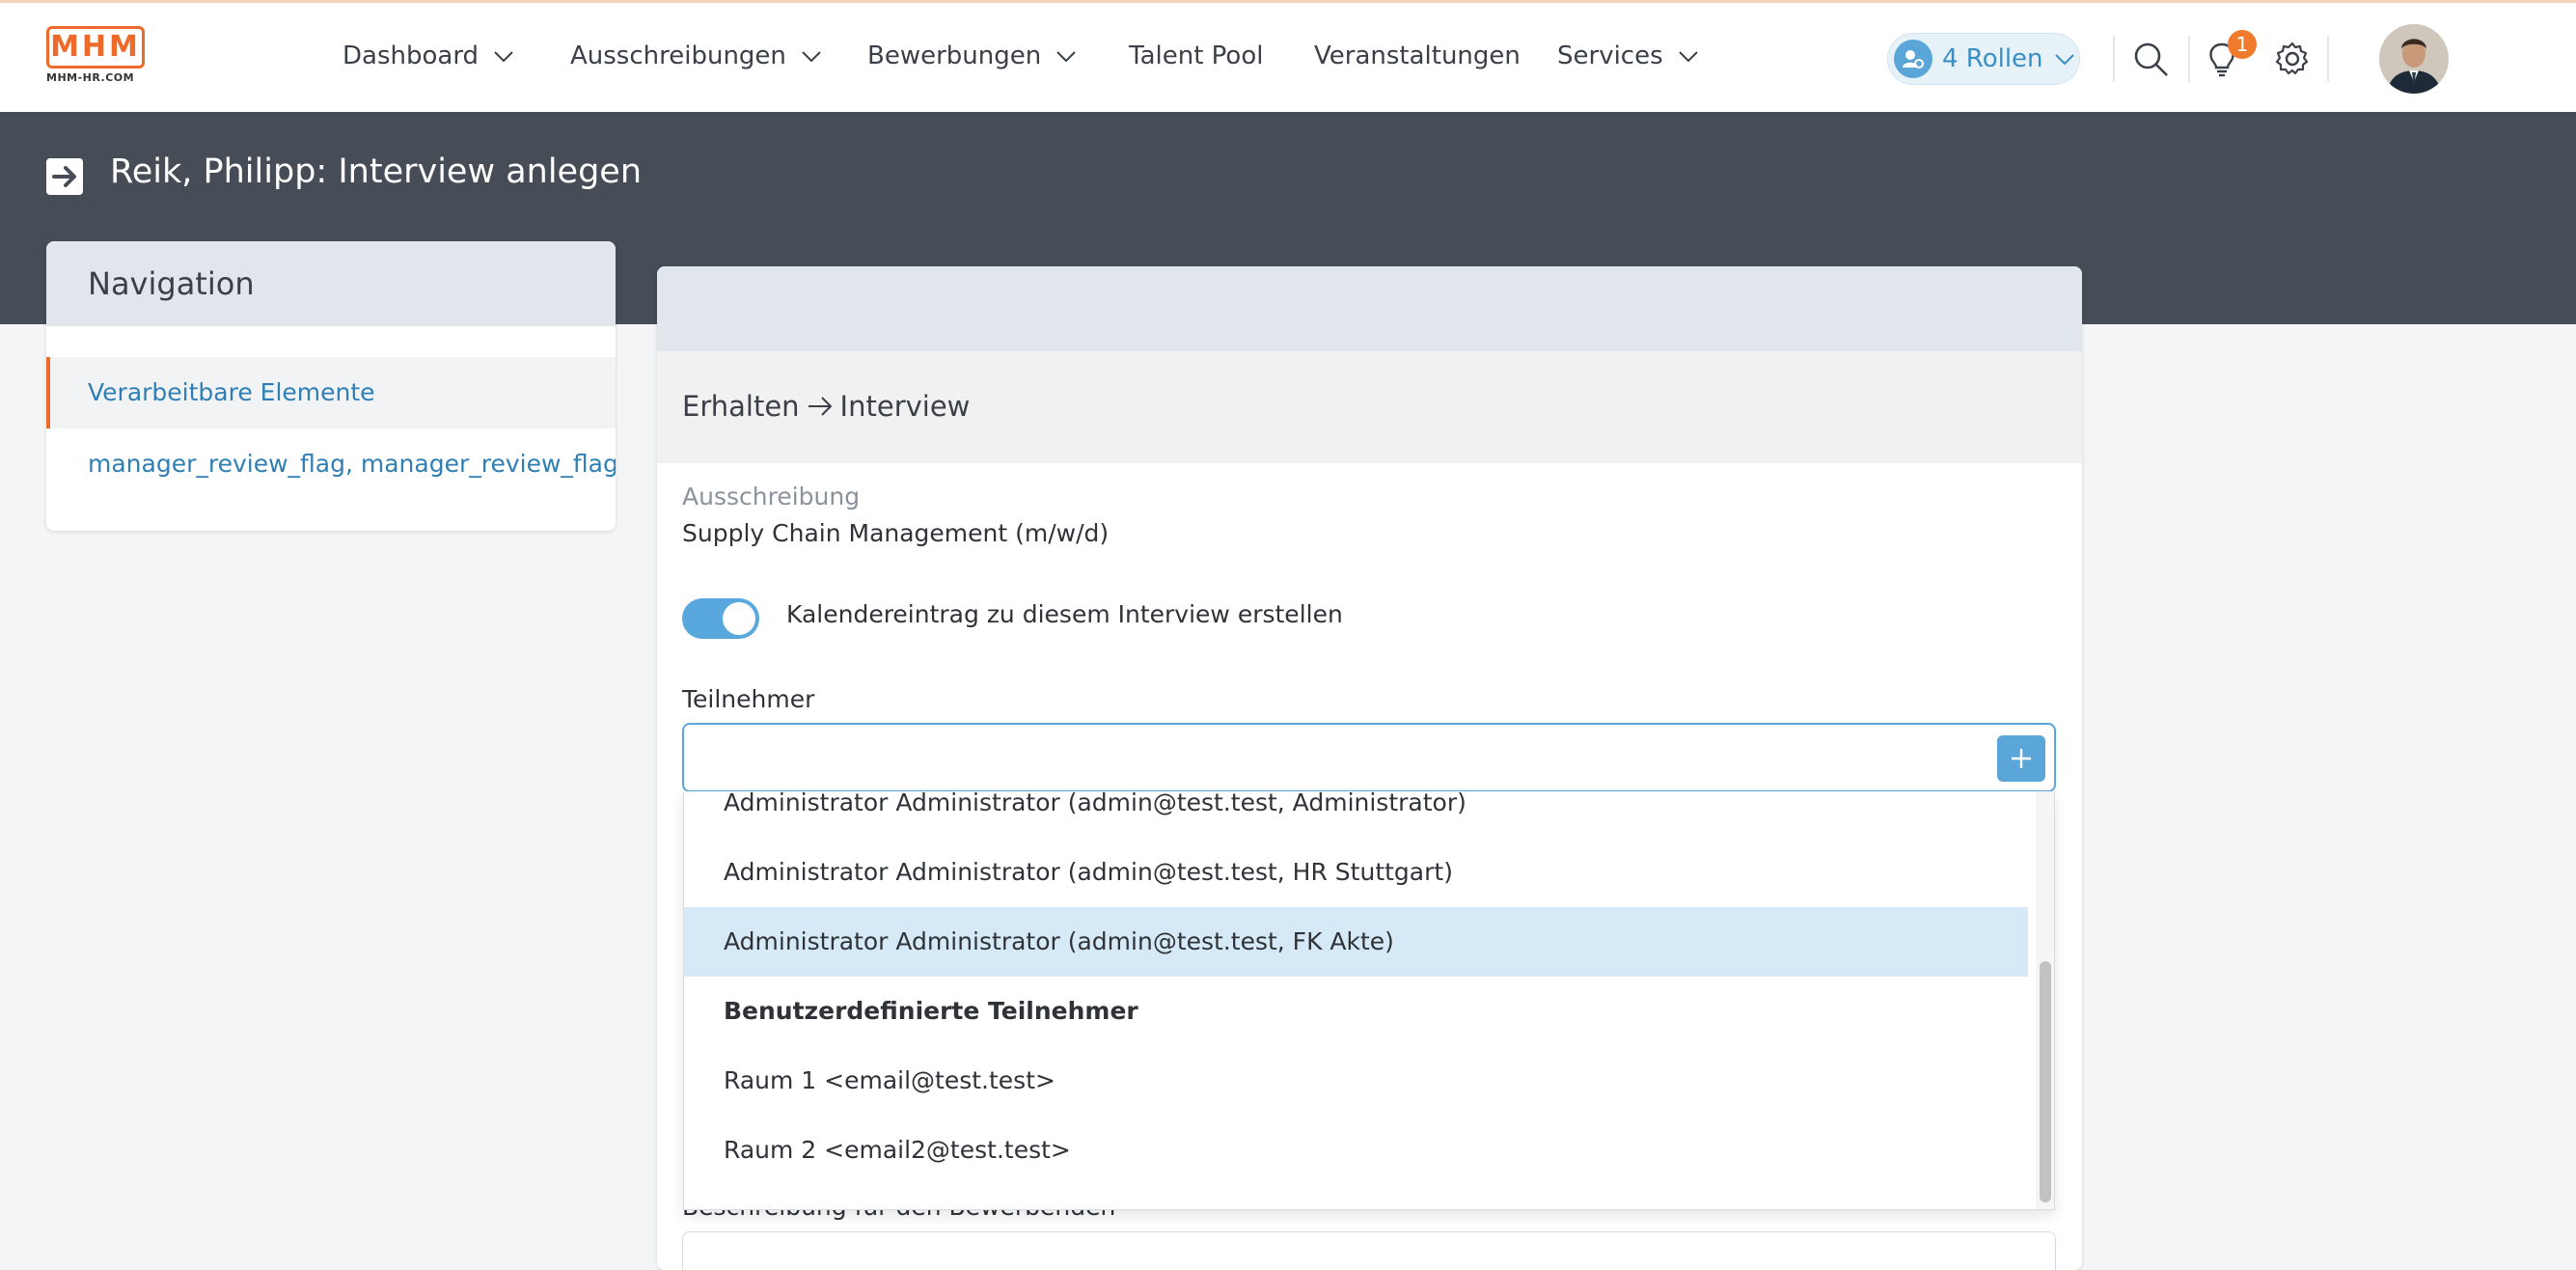 This screenshot has height=1270, width=2576. Describe the element at coordinates (678, 56) in the screenshot. I see `nav-ausschreibungen-label: Ausschreibungen` at that location.